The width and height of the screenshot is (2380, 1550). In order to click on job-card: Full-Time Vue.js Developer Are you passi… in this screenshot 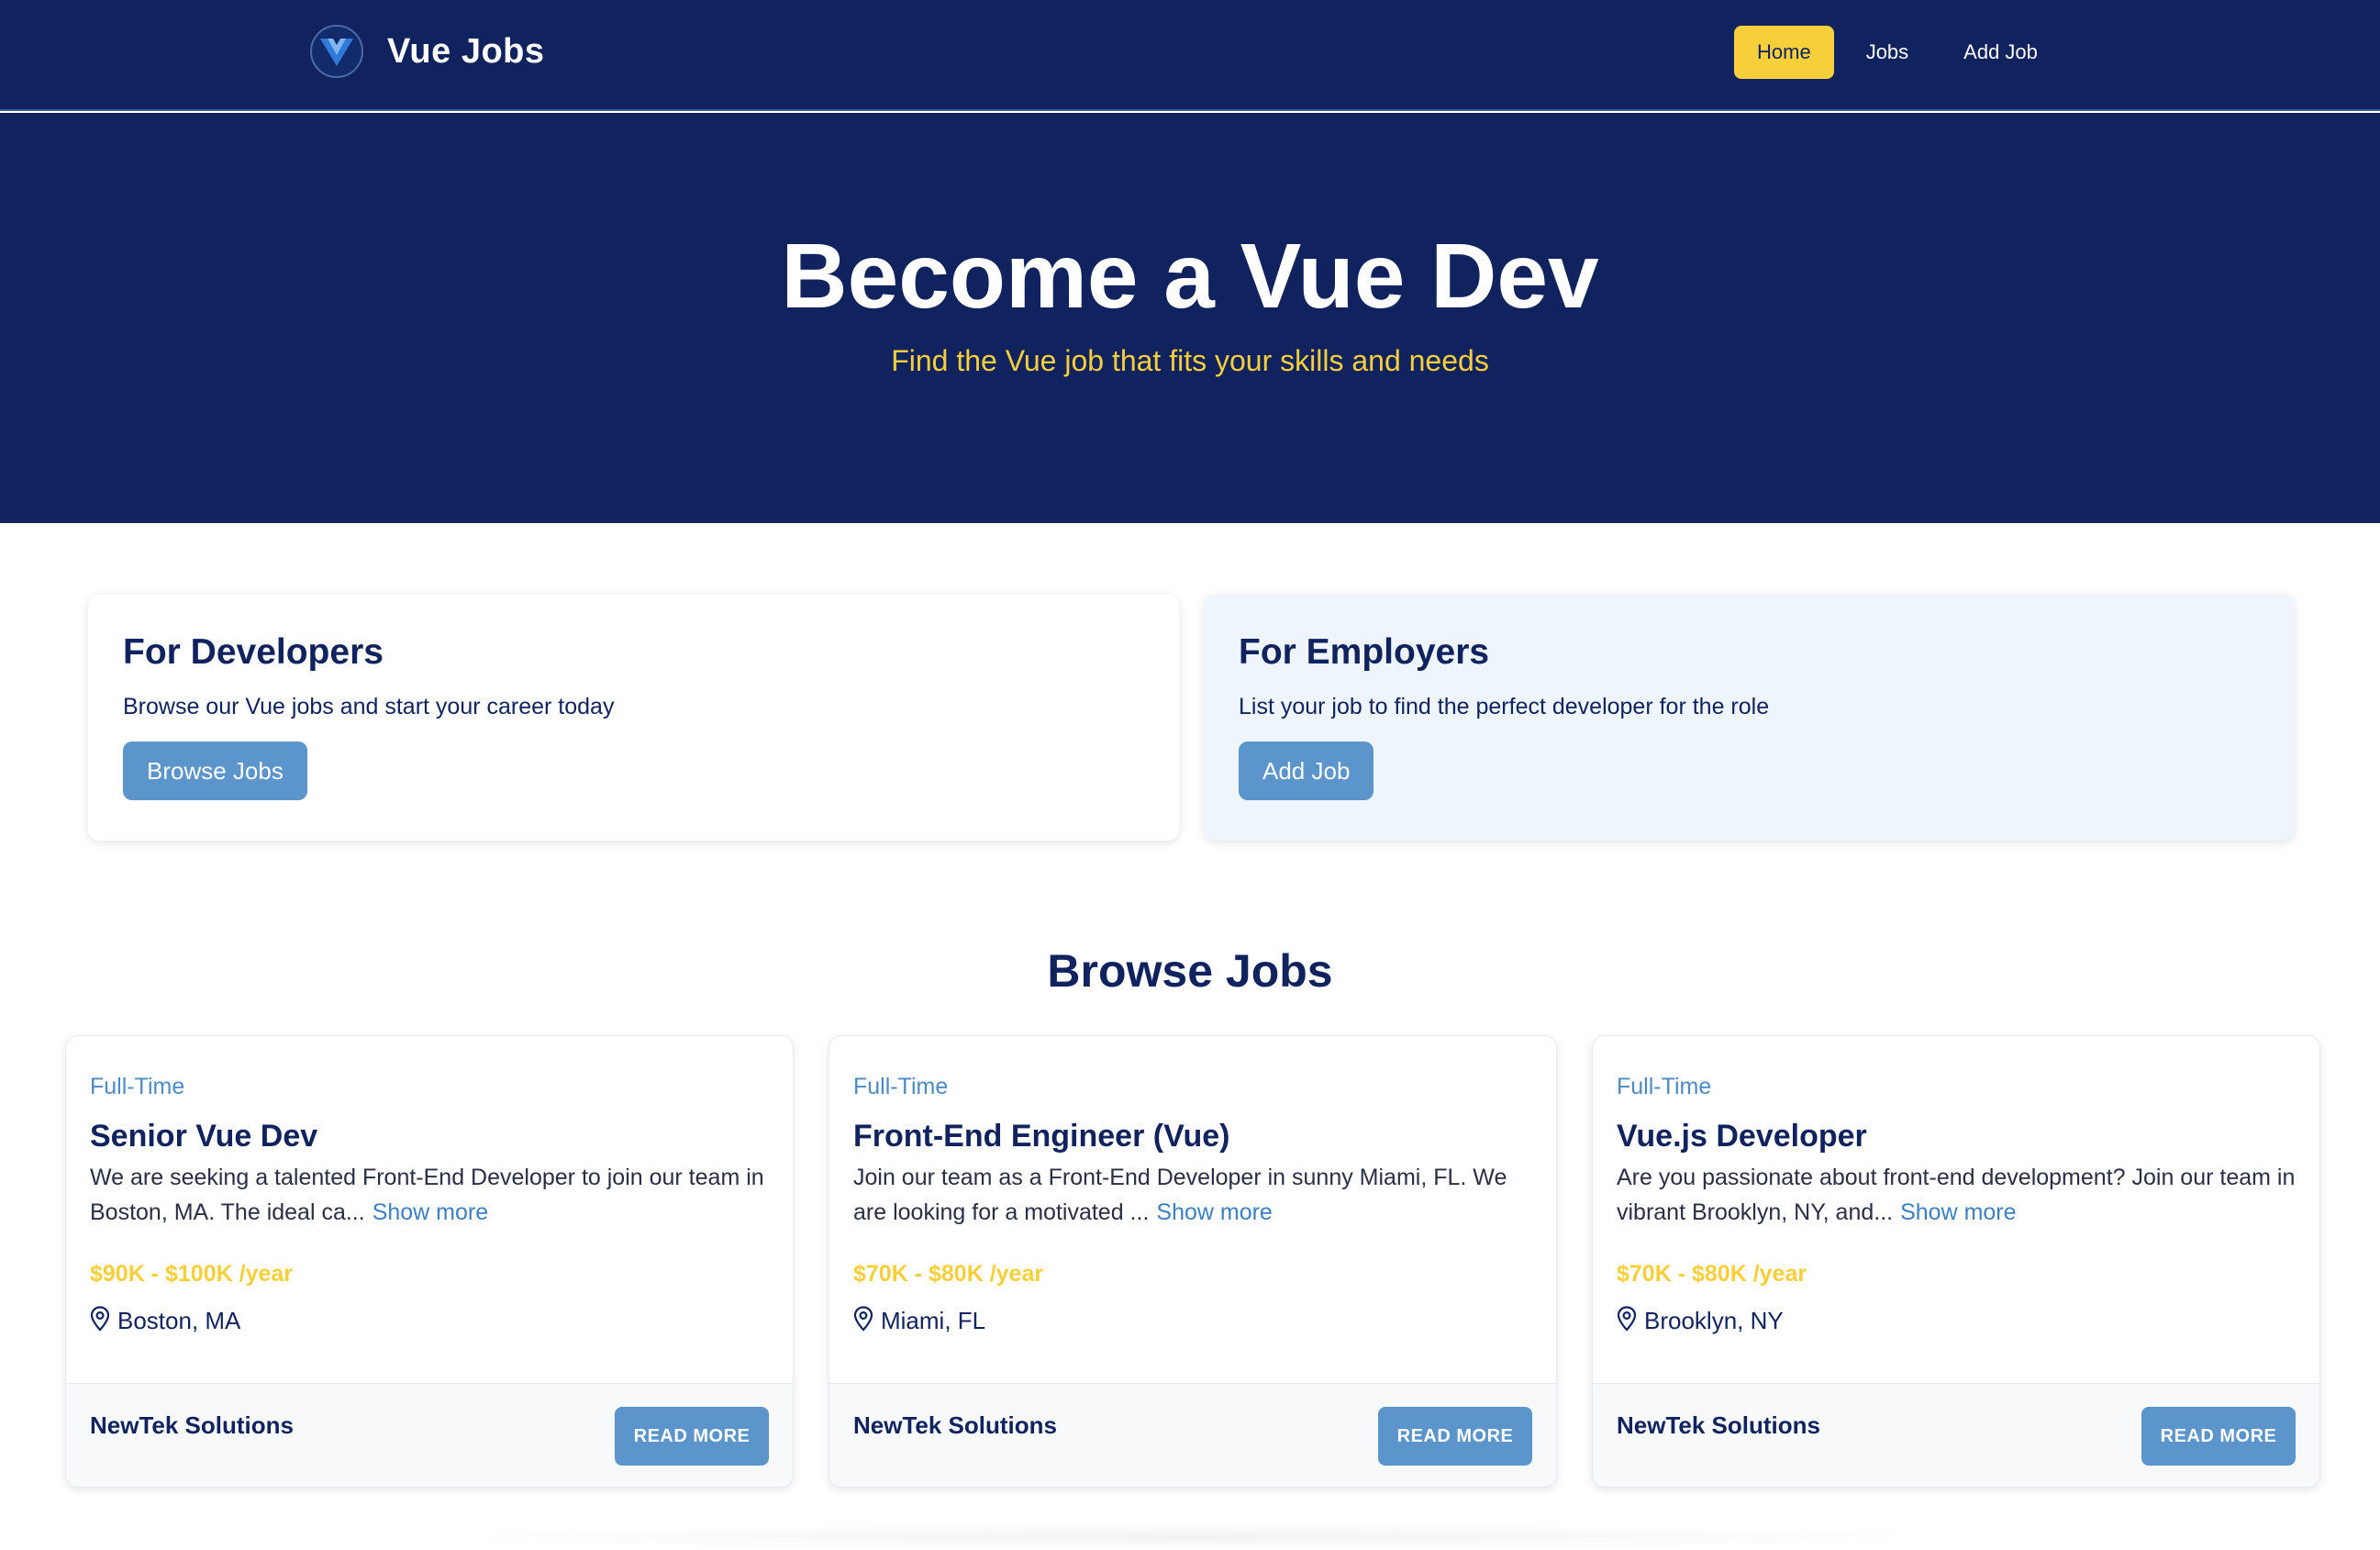, I will do `click(1956, 1261)`.